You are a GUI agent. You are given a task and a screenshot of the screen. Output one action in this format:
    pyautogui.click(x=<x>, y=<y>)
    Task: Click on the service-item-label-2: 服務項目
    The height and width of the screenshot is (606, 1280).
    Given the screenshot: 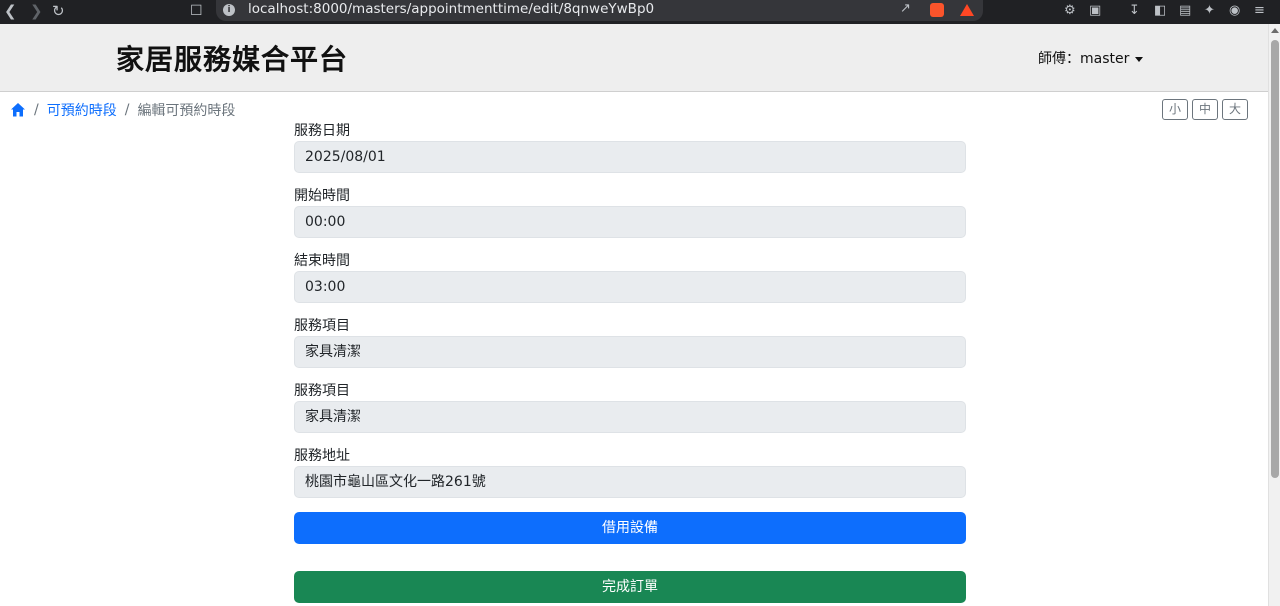 What is the action you would take?
    pyautogui.click(x=322, y=391)
    